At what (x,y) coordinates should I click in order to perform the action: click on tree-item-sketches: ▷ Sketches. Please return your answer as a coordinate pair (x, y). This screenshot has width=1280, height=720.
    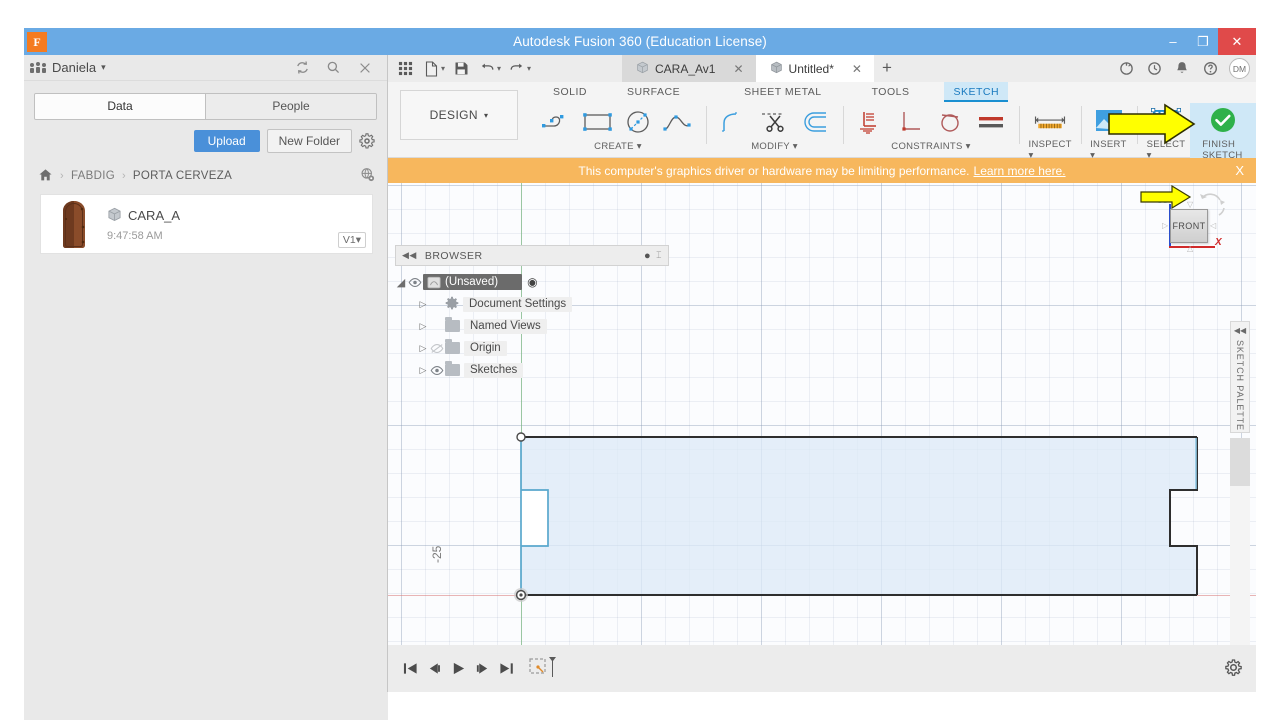
    Looking at the image, I should click on (532, 370).